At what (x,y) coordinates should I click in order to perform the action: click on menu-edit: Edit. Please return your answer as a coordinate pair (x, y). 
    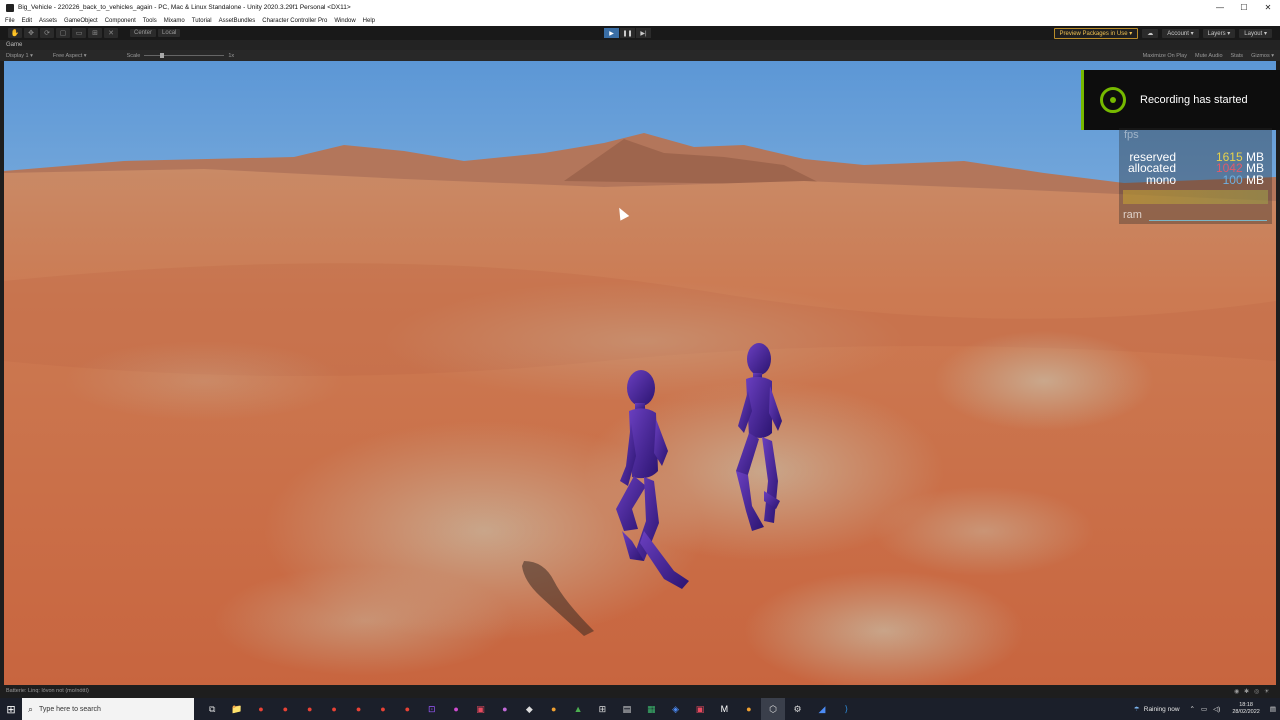
    Looking at the image, I should click on (27, 21).